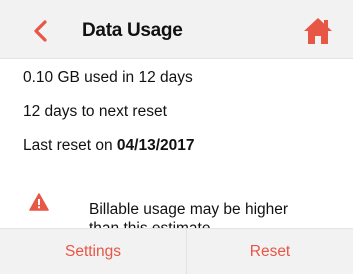 This screenshot has height=274, width=353. I want to click on settings-button: Settings, so click(93, 251).